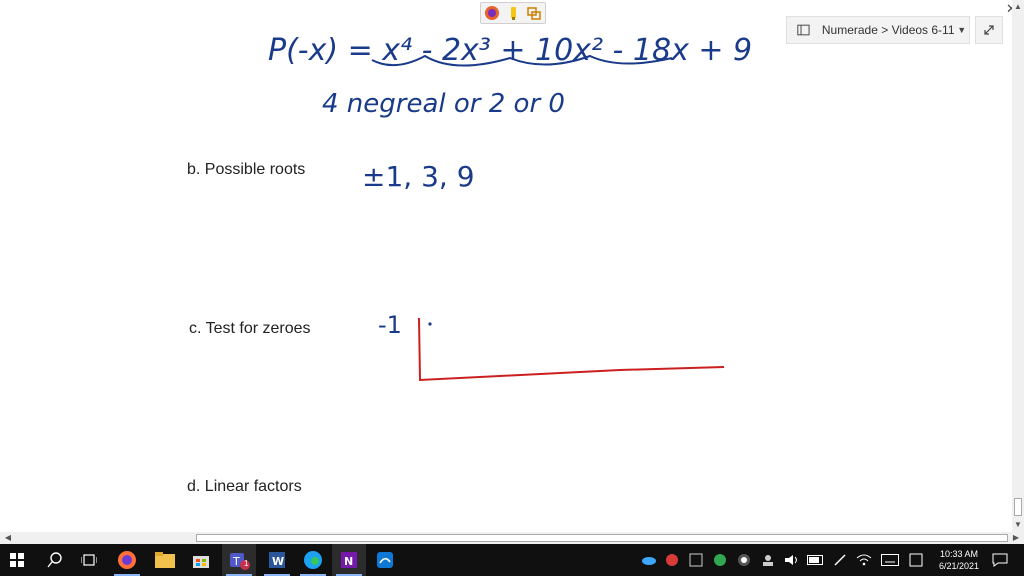 The width and height of the screenshot is (1024, 576). What do you see at coordinates (1018, 507) in the screenshot?
I see `vertical-scroll-thumb` at bounding box center [1018, 507].